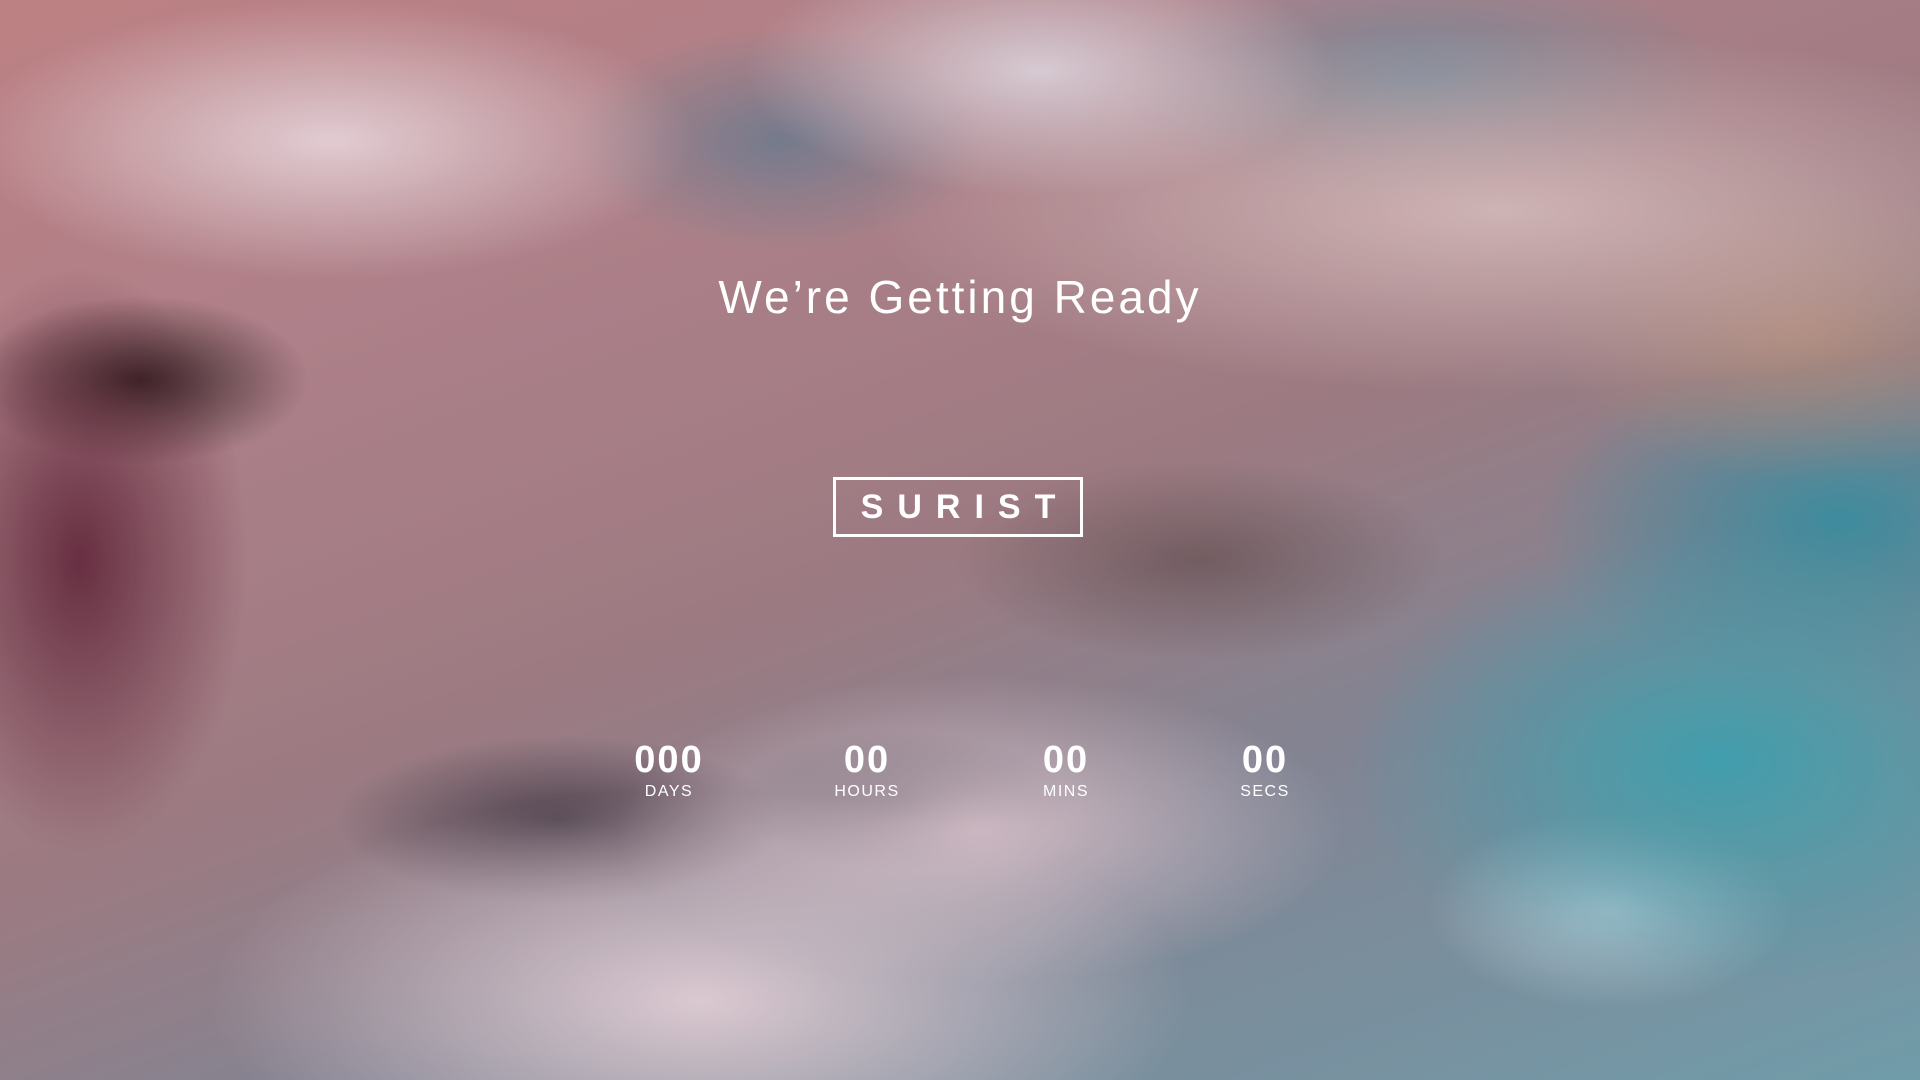 The height and width of the screenshot is (1080, 1920). I want to click on page-headline: We’re Getting Ready, so click(960, 297).